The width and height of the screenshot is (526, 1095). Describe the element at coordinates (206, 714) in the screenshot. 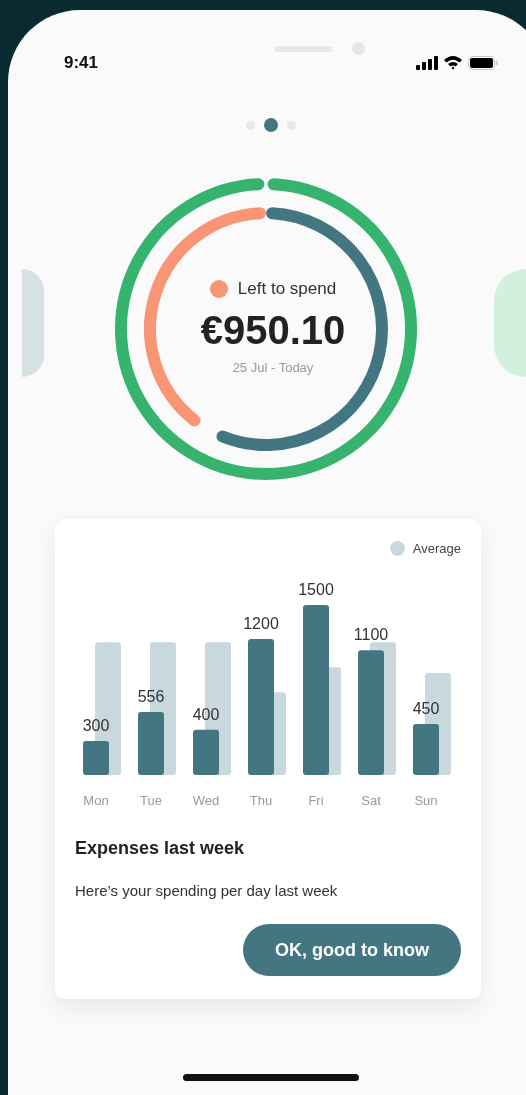

I see `bar-value: 400` at that location.